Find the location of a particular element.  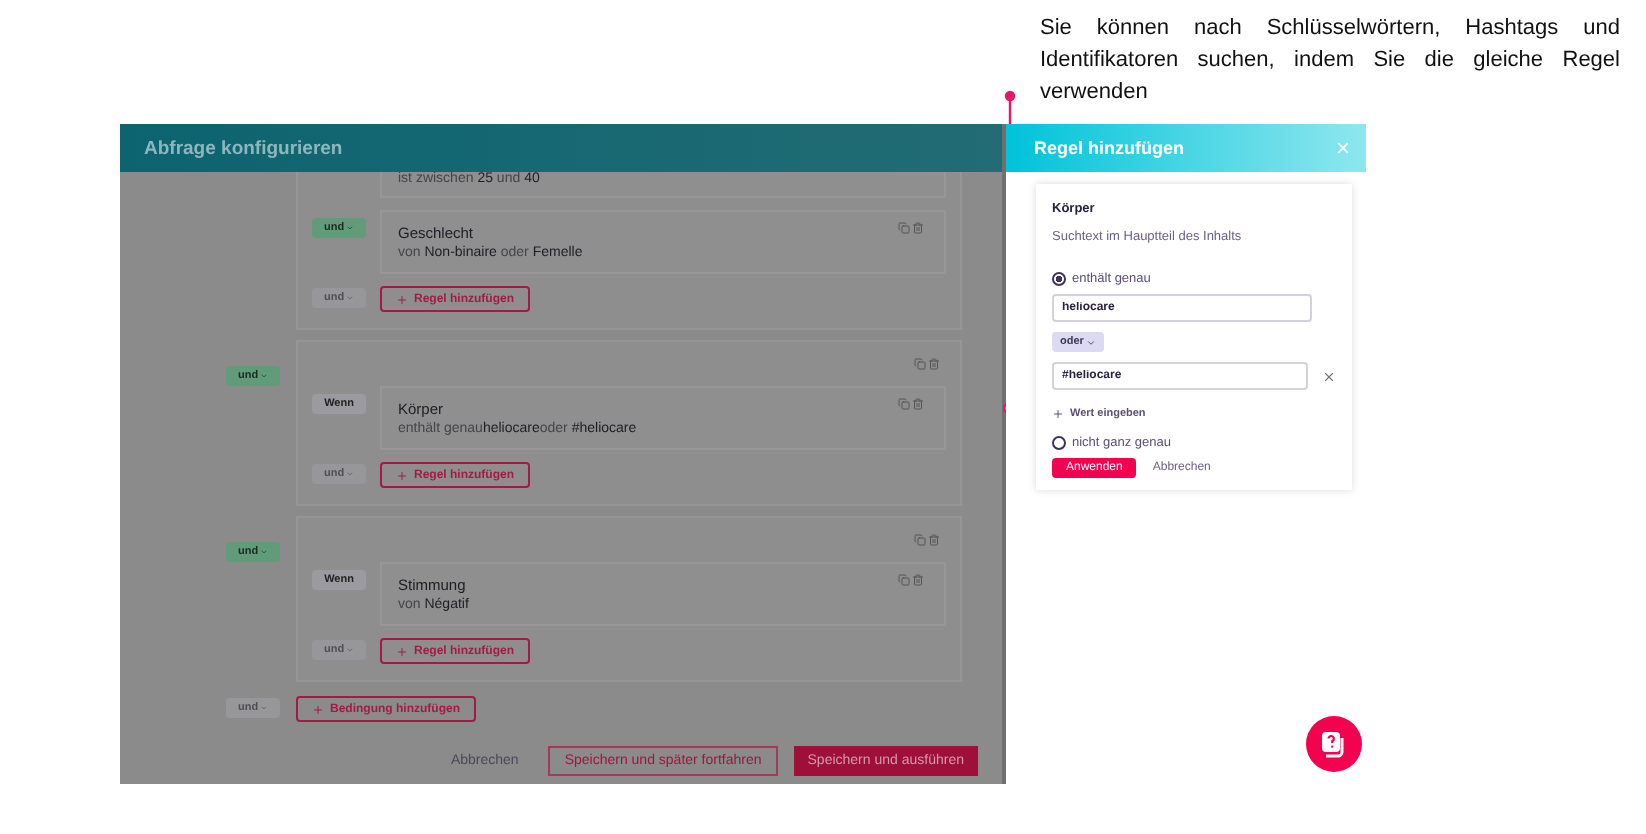

dialog-title: Abfrage konfigurieren is located at coordinates (243, 148).